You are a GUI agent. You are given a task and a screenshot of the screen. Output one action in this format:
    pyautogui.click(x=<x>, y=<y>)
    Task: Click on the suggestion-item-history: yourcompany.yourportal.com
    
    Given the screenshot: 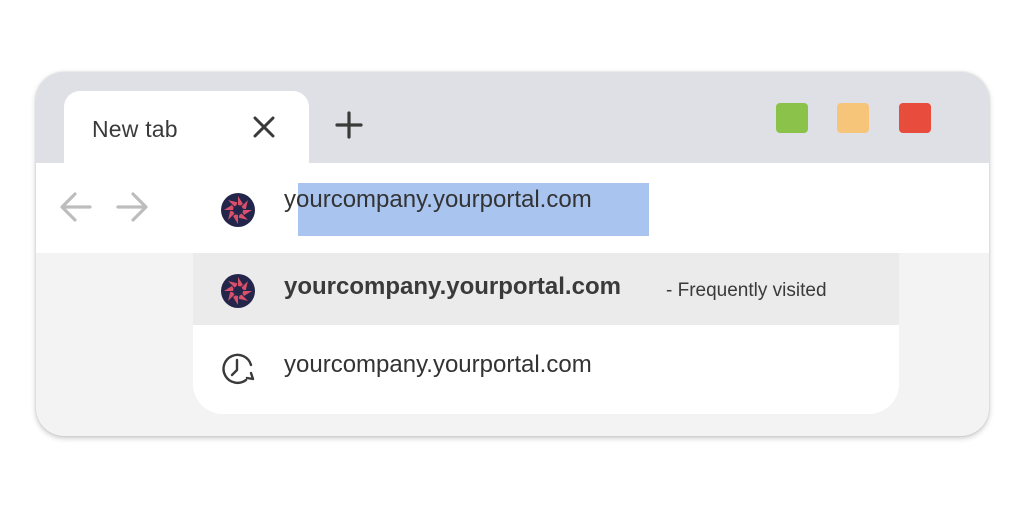 What is the action you would take?
    pyautogui.click(x=546, y=367)
    